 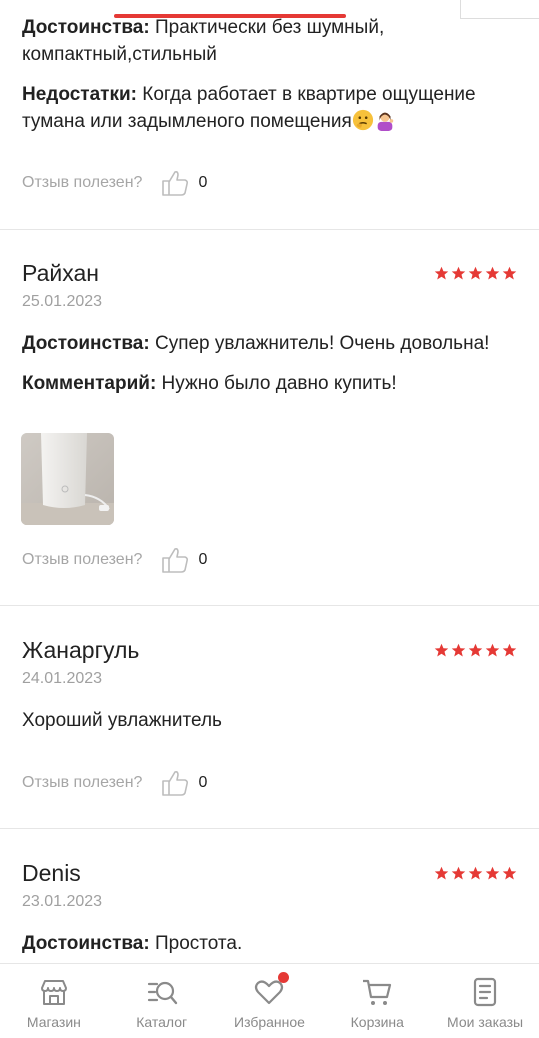 I want to click on person-tipping-hand-emoji-icon, so click(x=385, y=121).